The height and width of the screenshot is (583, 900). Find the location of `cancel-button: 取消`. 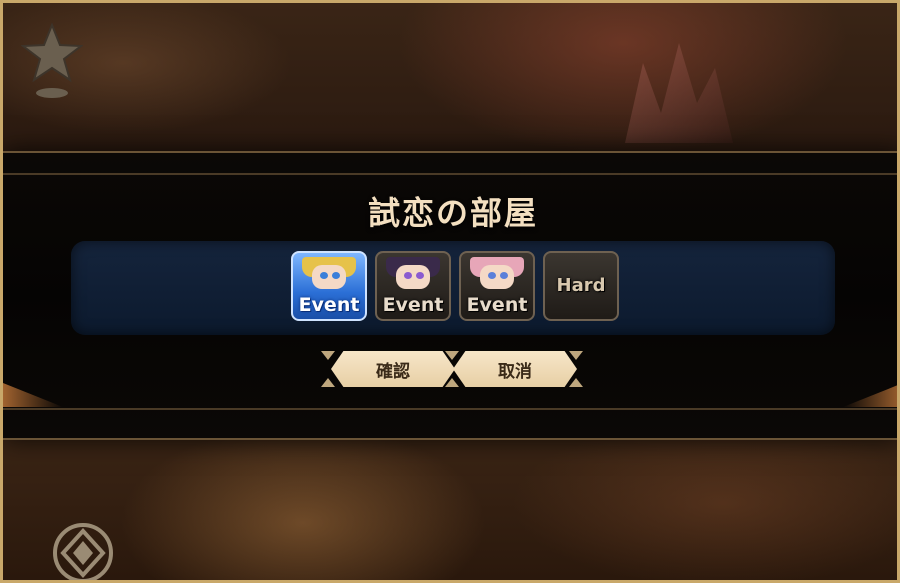

cancel-button: 取消 is located at coordinates (515, 369).